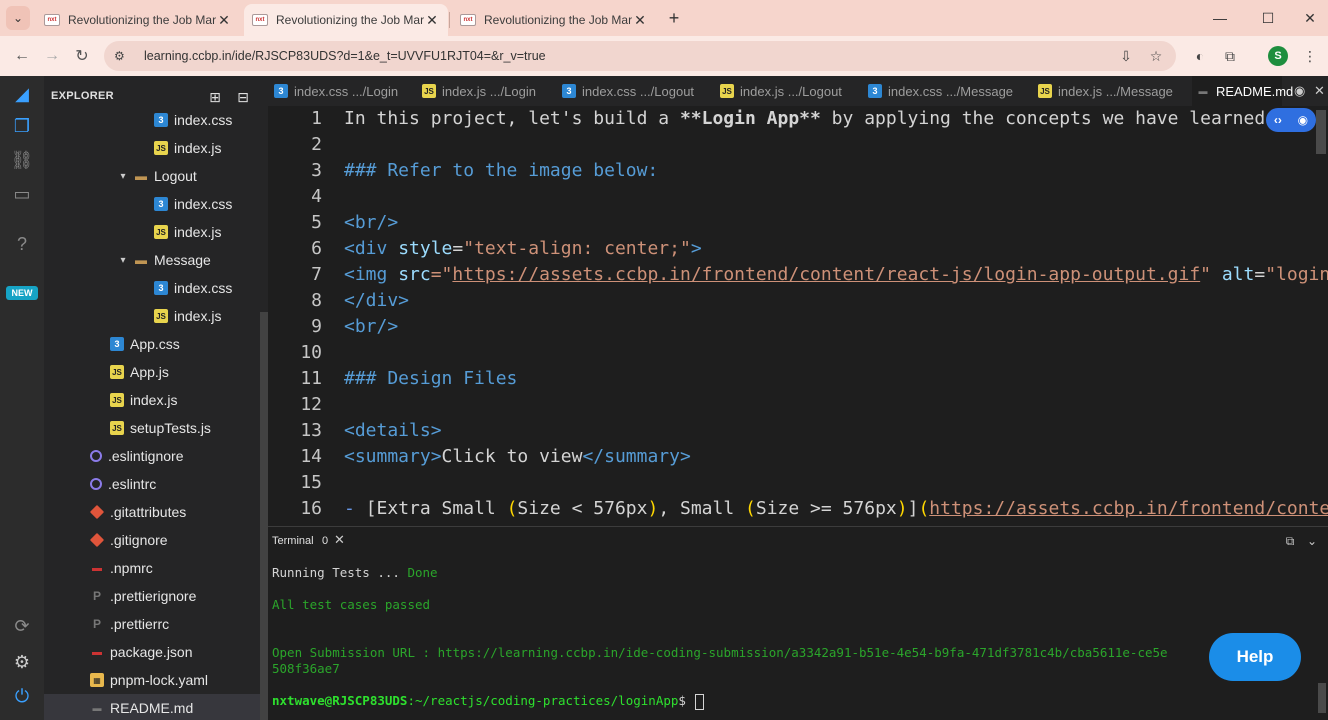 Image resolution: width=1328 pixels, height=720 pixels. I want to click on terminal-line: 508f36ae7, so click(306, 668).